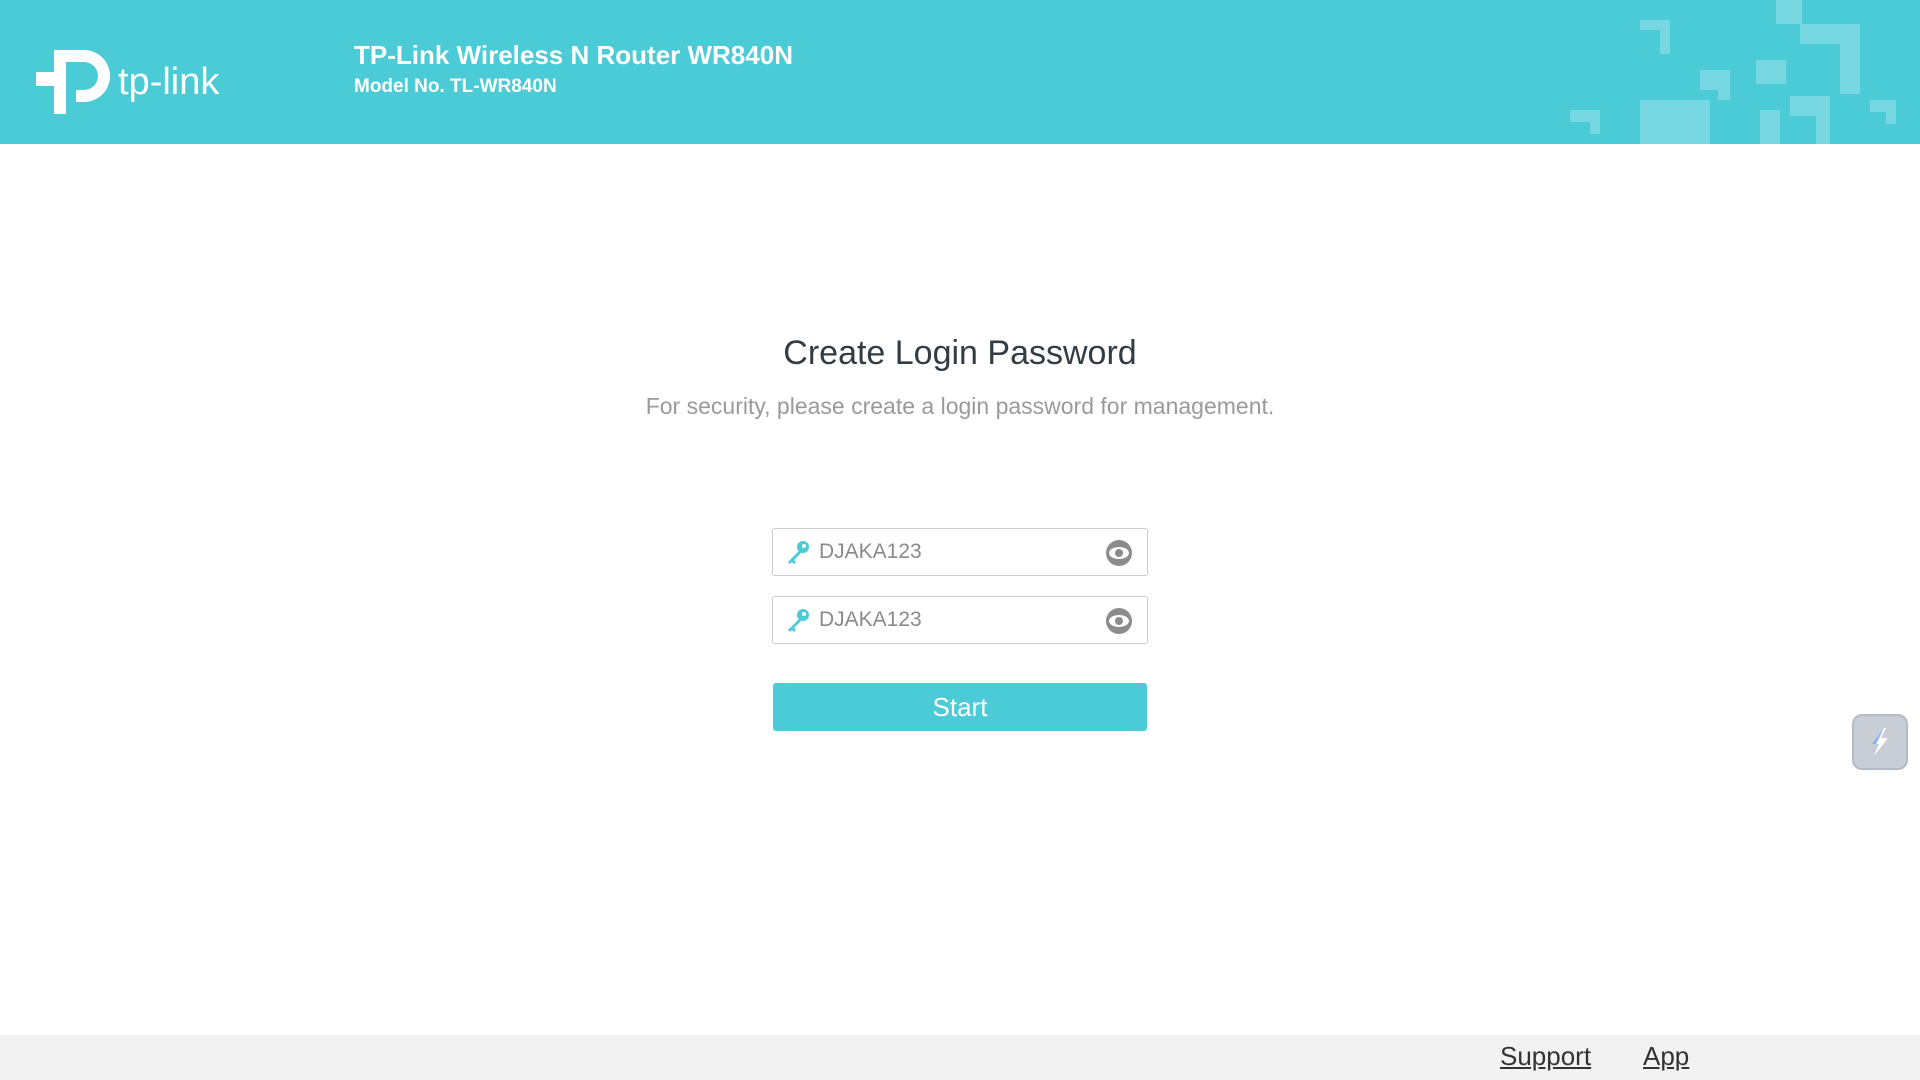  I want to click on tp-link-logo: tp-link, so click(136, 78).